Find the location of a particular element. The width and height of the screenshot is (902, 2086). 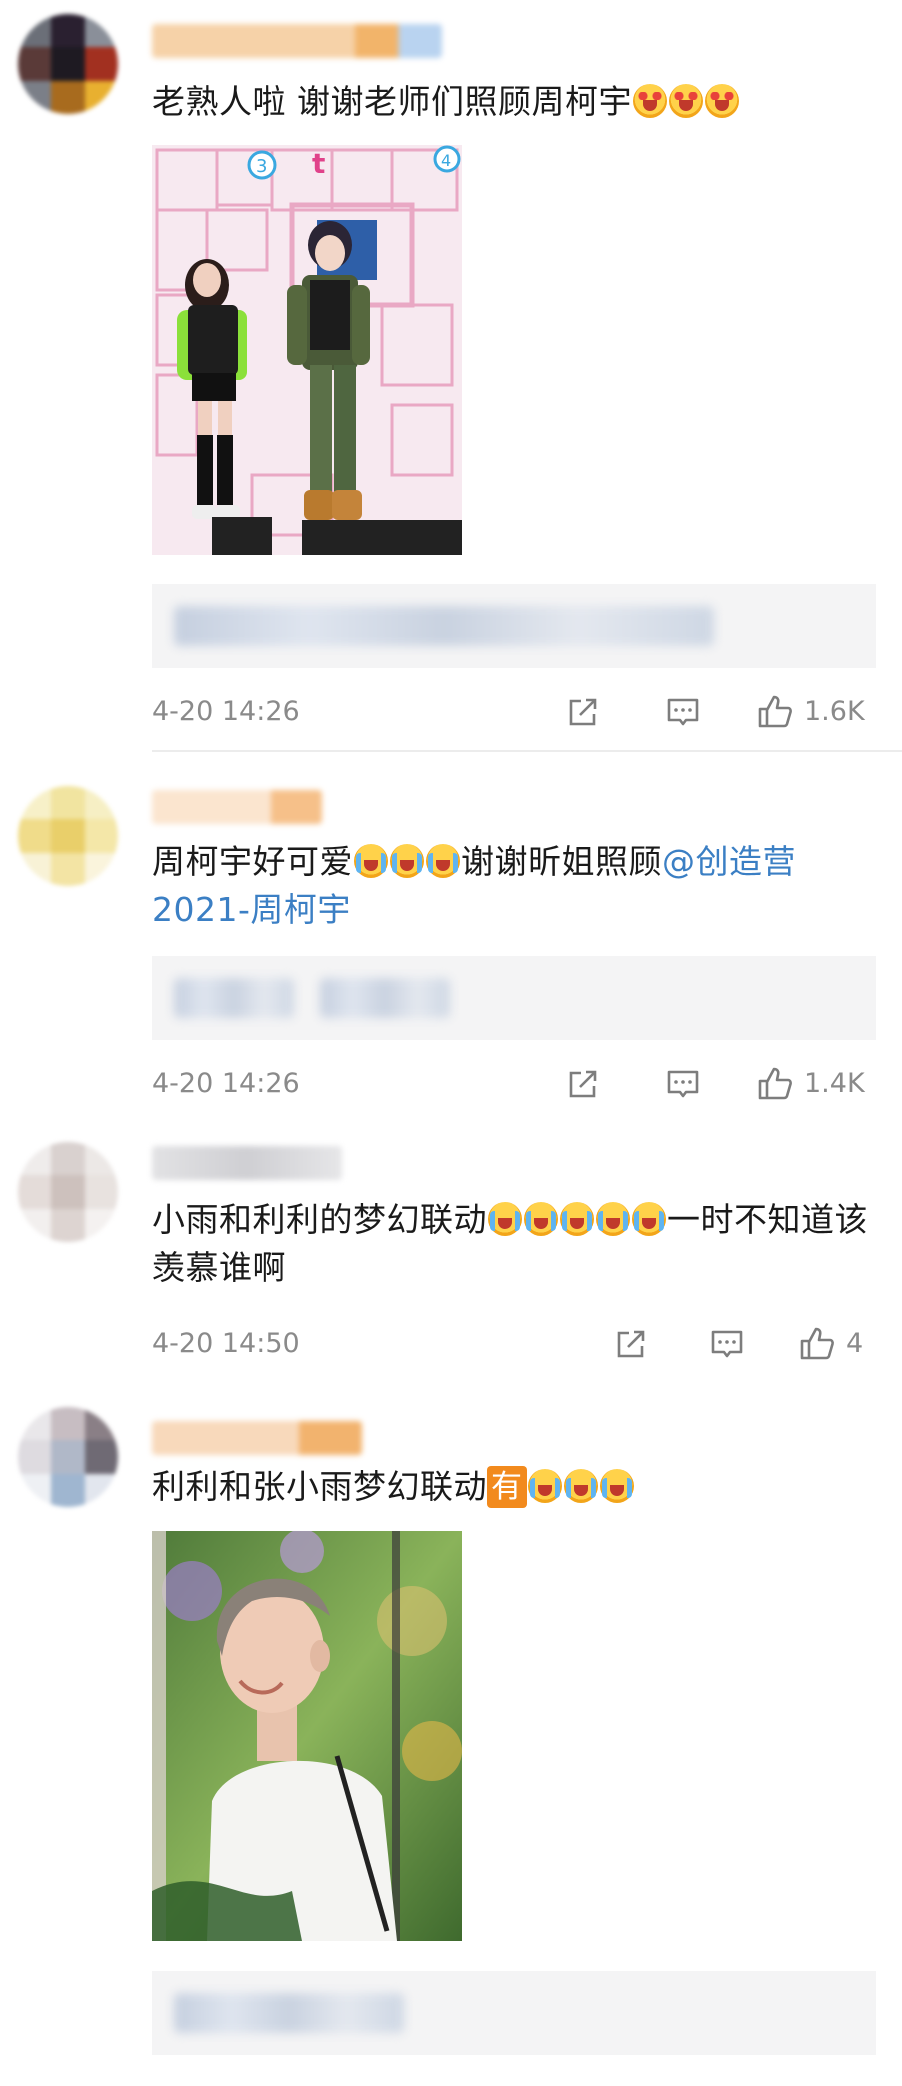

comment-meta: 4-20 14:50 4 is located at coordinates (514, 1344).